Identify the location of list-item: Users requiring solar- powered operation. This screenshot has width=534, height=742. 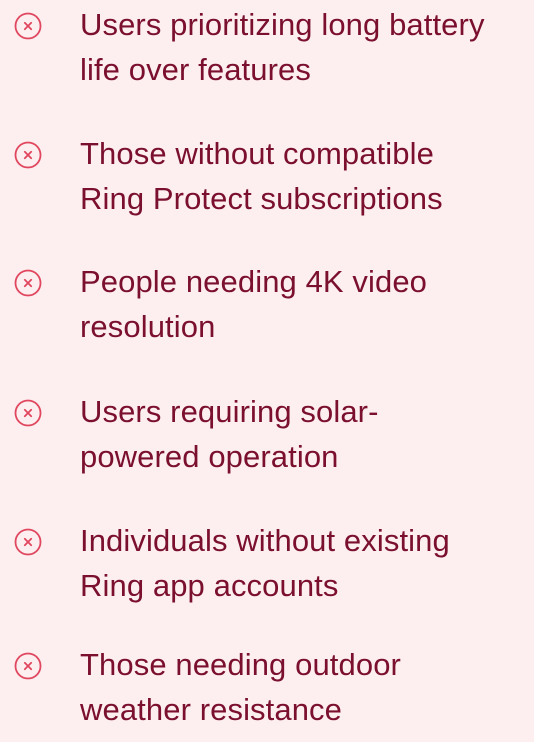
(267, 439).